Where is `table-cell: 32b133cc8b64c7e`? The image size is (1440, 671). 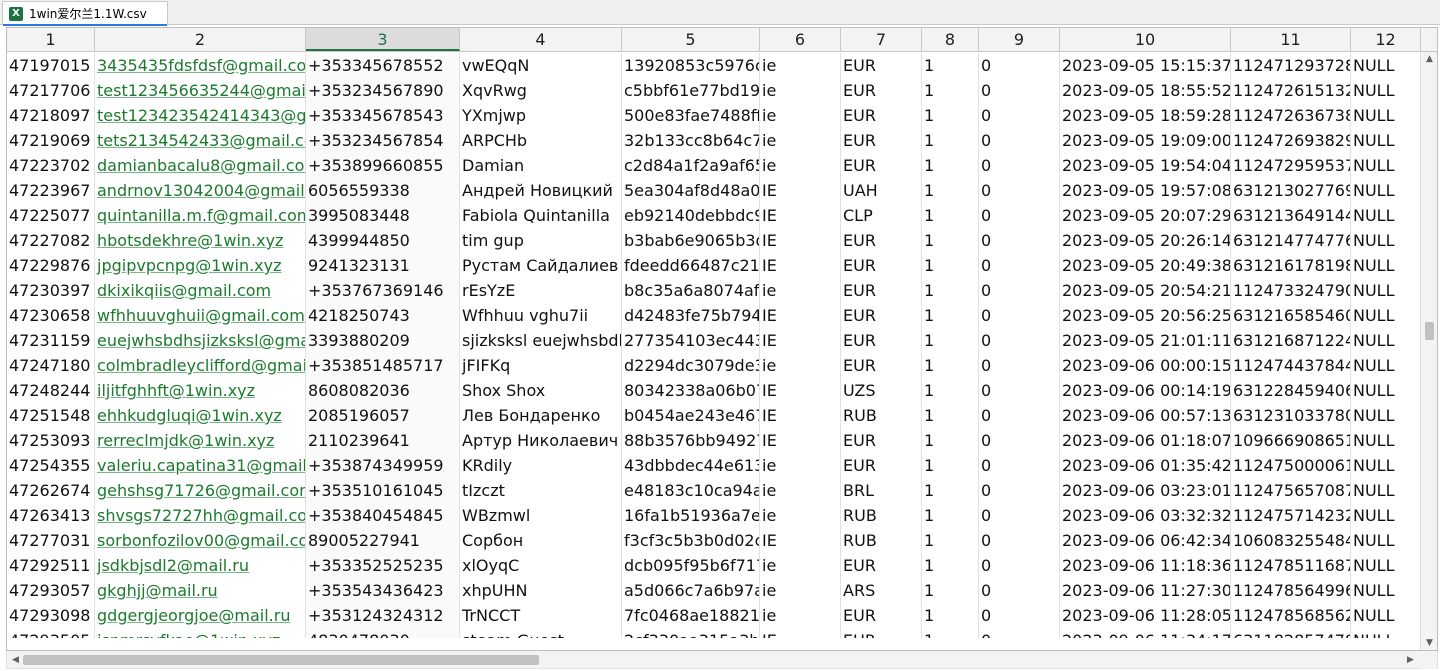 table-cell: 32b133cc8b64c7e is located at coordinates (691, 140).